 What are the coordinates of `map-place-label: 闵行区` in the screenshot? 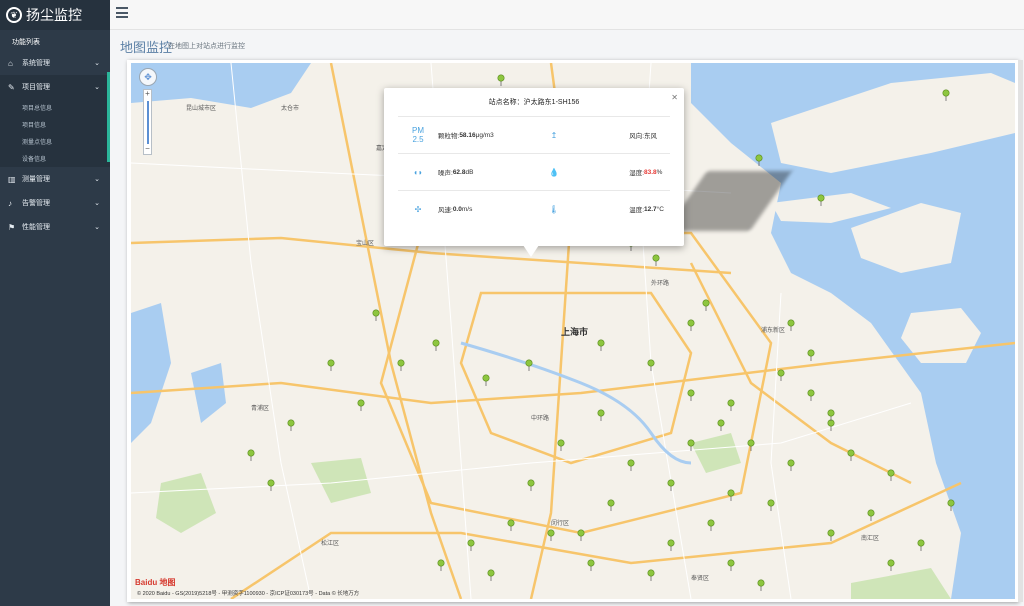 It's located at (560, 524).